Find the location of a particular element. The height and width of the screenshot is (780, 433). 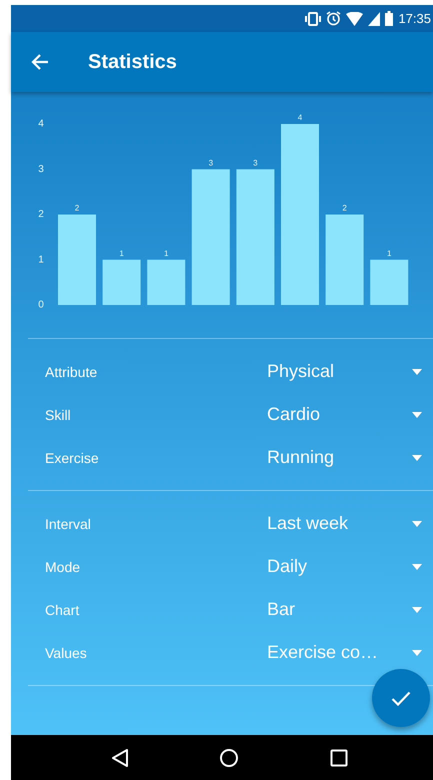

field-label: Exercise is located at coordinates (72, 458).